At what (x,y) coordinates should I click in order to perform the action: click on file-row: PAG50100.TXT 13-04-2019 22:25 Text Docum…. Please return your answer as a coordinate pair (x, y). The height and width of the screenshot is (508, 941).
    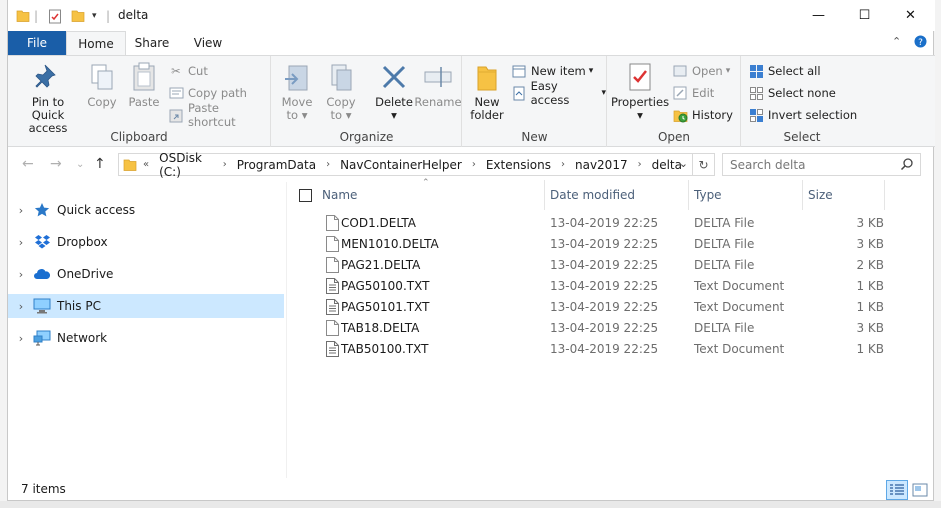
    Looking at the image, I should click on (588, 286).